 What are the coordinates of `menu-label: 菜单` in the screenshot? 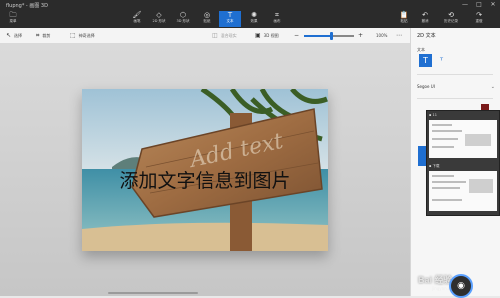 It's located at (13, 21).